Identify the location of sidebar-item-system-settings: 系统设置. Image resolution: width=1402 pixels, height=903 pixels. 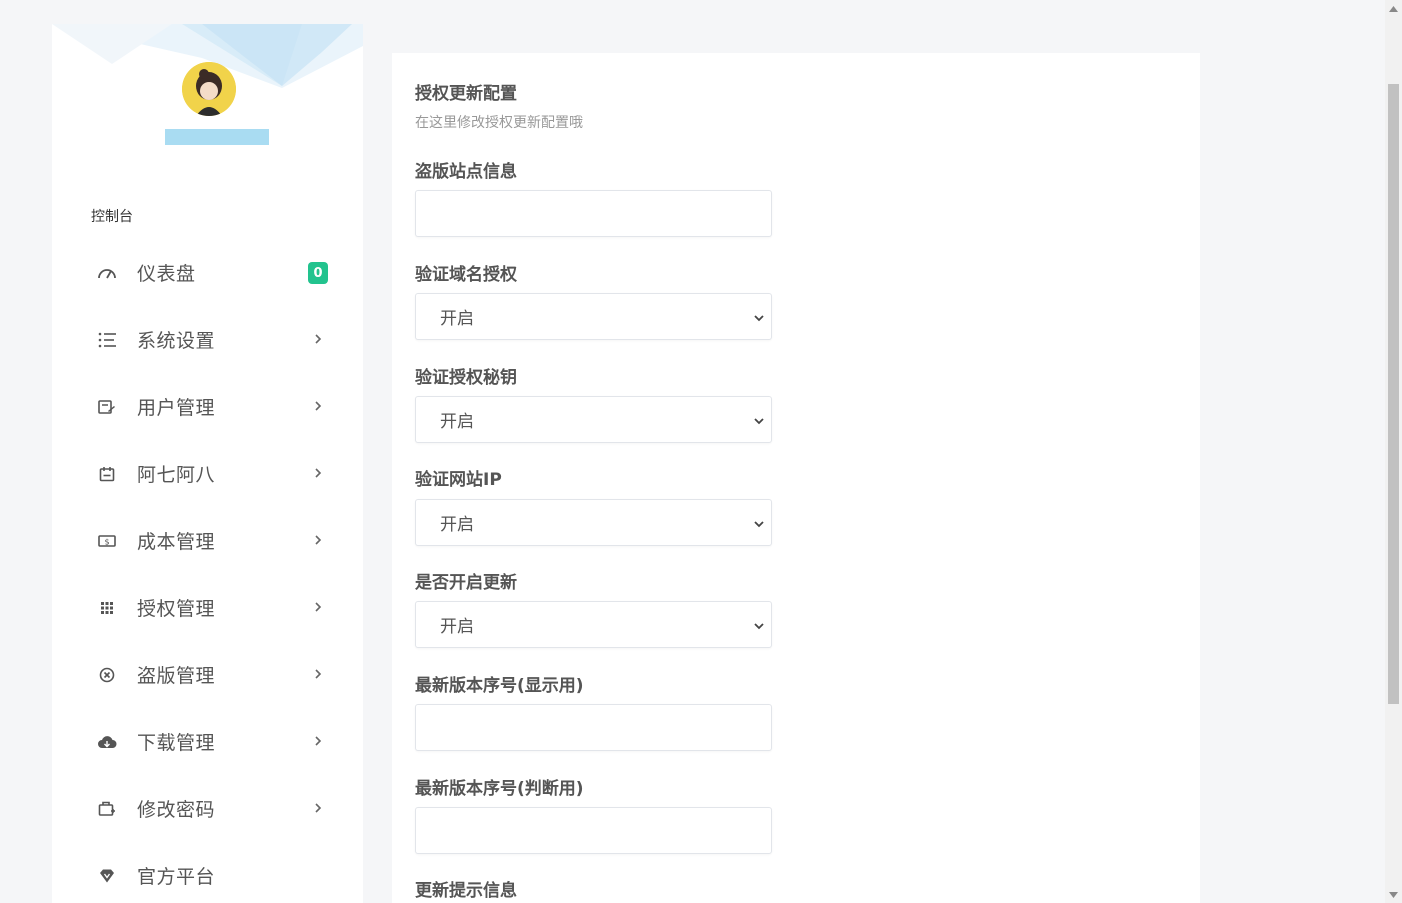
(207, 339).